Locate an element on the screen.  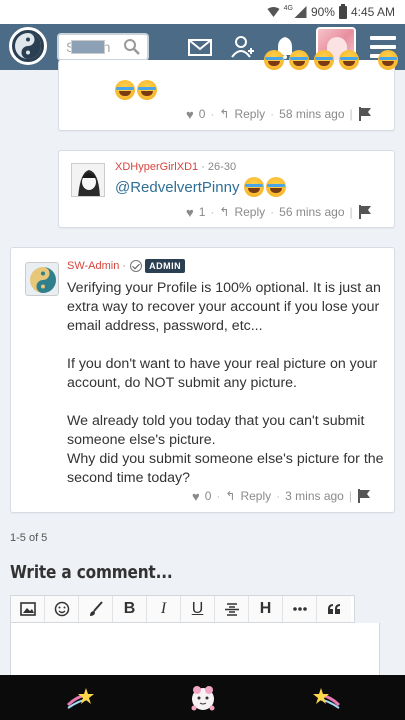
comment-author-line: XDHyperGirlXD1 · 26-30 is located at coordinates (175, 167).